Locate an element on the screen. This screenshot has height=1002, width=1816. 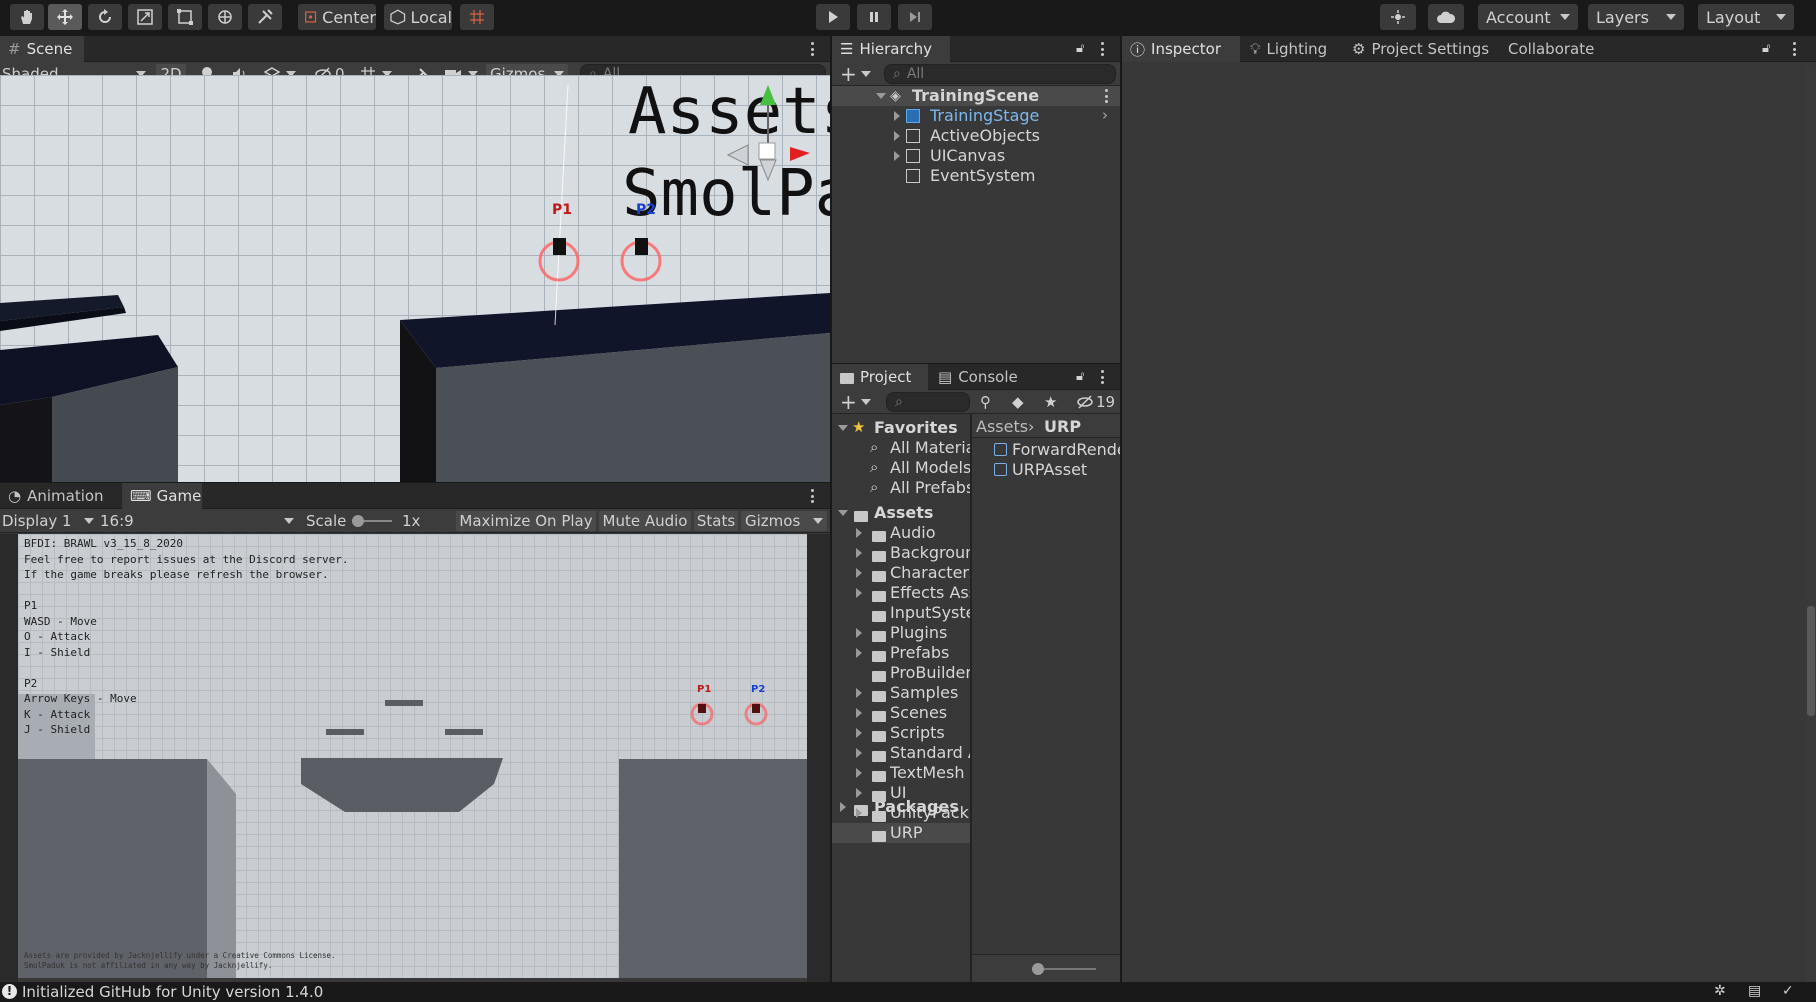
layers-dropdown: Layers is located at coordinates (1636, 17).